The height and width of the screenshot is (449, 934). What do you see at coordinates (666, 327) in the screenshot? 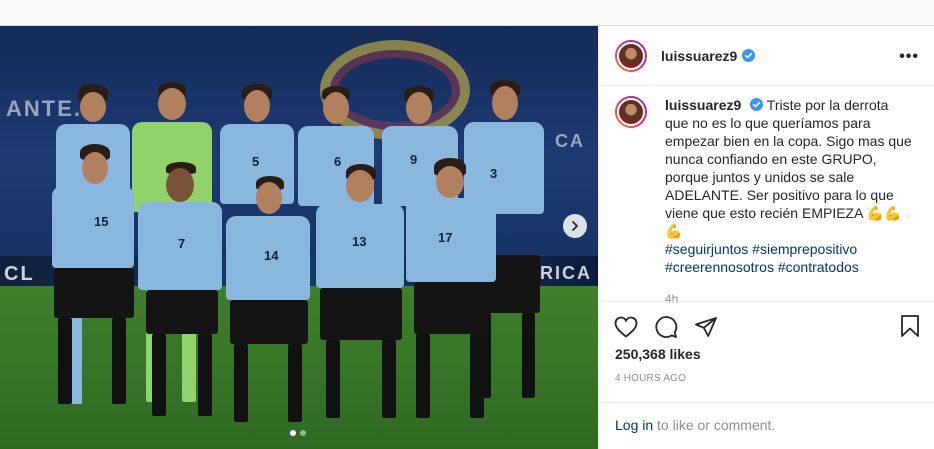
I see `comment-bubble-icon` at bounding box center [666, 327].